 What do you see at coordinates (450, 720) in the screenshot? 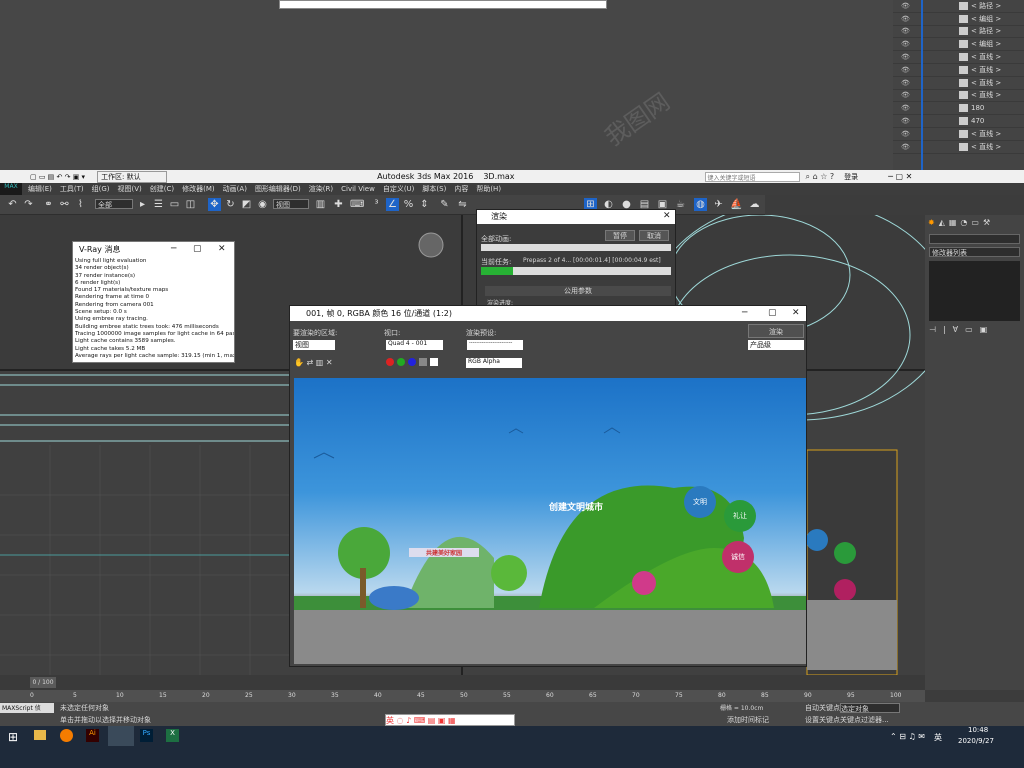
I see `ime-toolbar: 英 ◌ ♪ ⌨ ▤ ▣ ▦` at bounding box center [450, 720].